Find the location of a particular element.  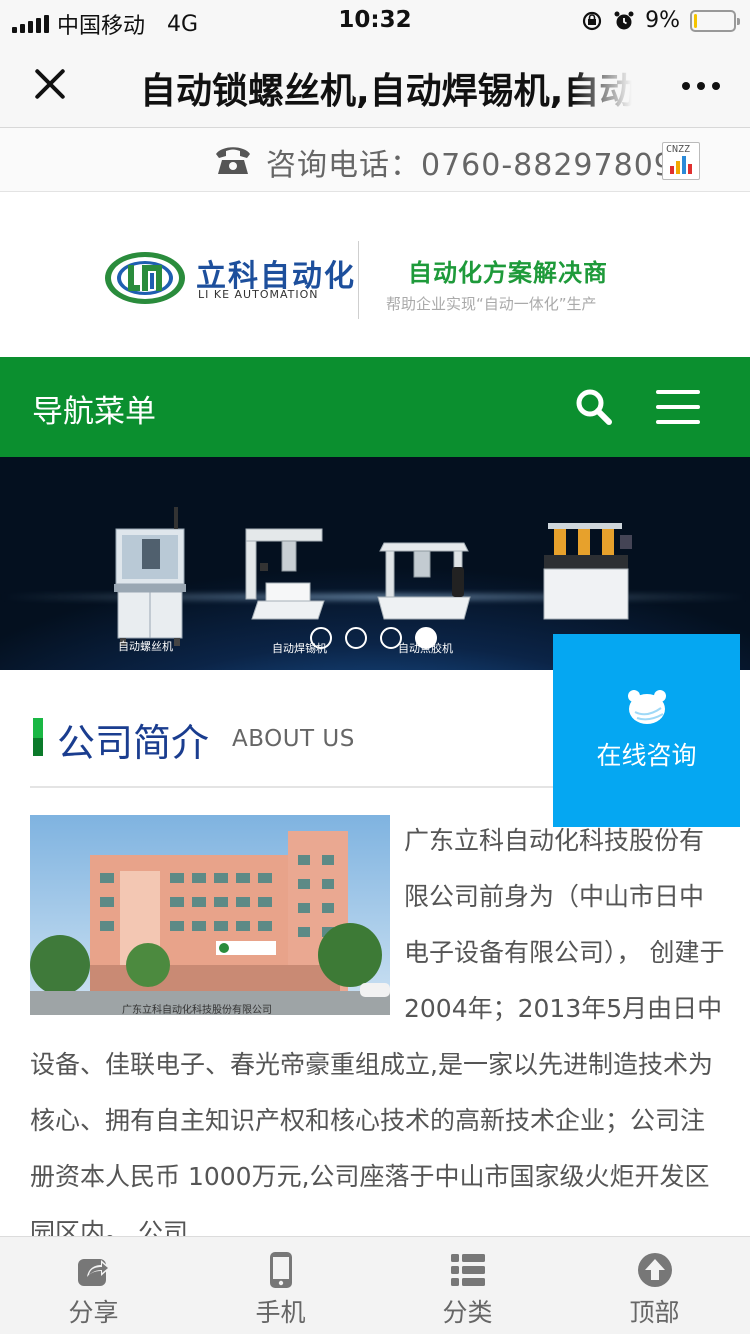

slogan: 自动化方案解决商 is located at coordinates (508, 273).